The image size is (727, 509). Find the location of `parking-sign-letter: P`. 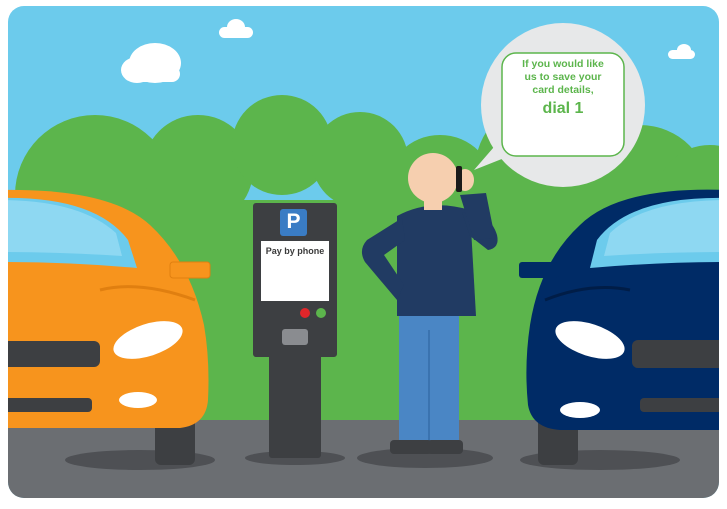

parking-sign-letter: P is located at coordinates (293, 221).